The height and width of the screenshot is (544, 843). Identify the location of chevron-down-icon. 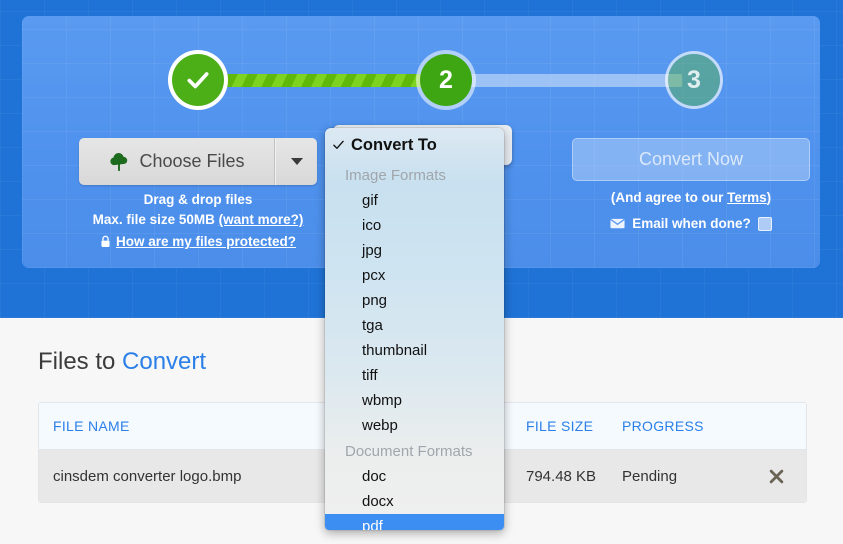
(296, 161).